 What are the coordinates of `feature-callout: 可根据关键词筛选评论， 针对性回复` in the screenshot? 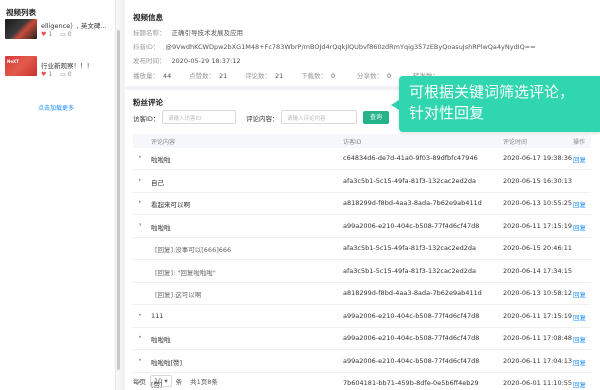 It's located at (499, 104).